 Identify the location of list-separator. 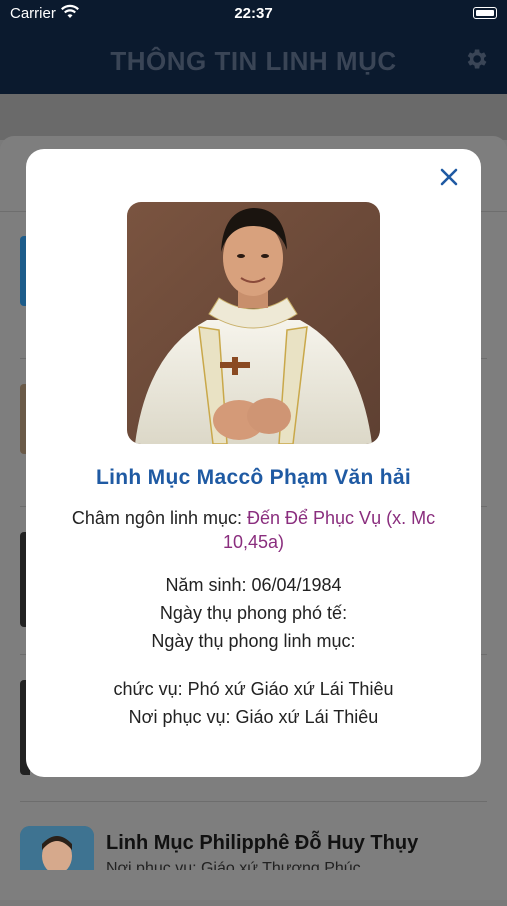
(253, 801).